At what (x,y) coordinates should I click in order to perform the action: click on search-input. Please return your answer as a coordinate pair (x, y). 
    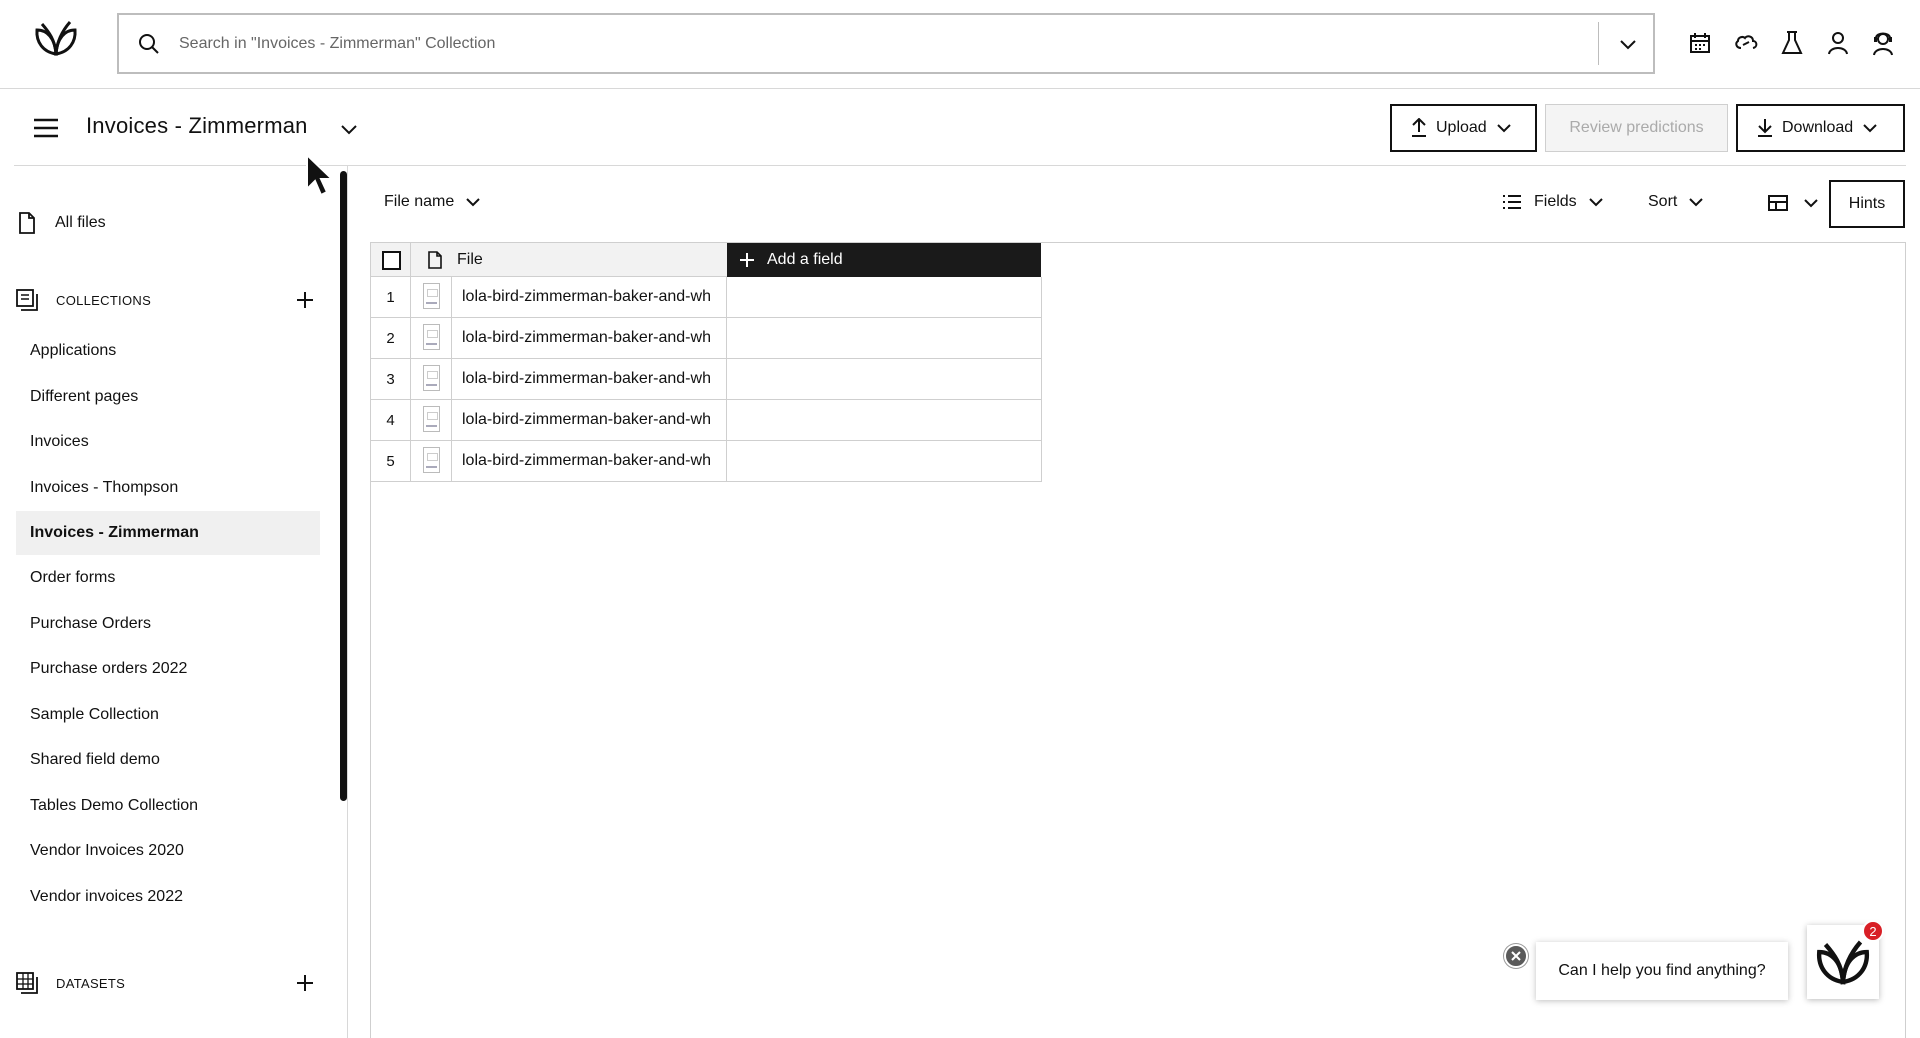
    Looking at the image, I should click on (939, 44).